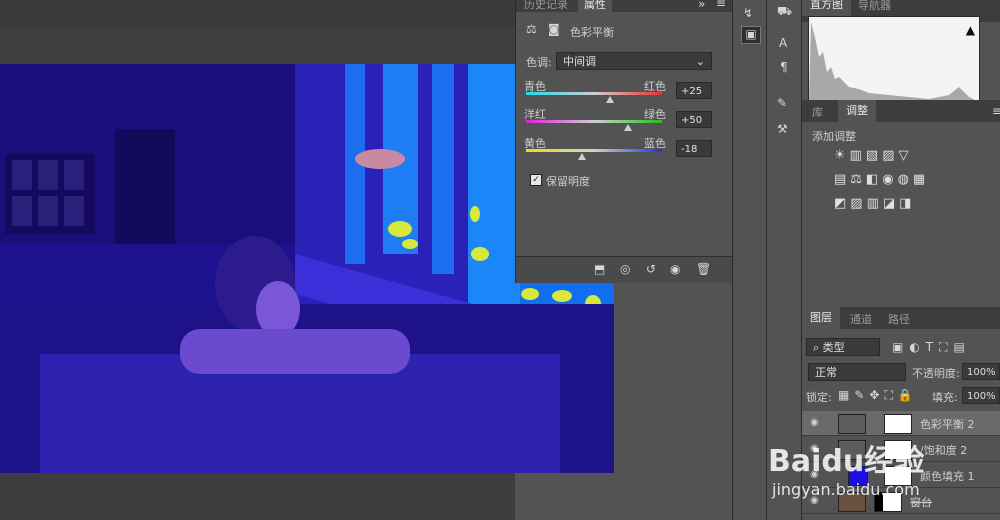  Describe the element at coordinates (846, 489) in the screenshot. I see `watermark-url: jingyan.baidu.com` at that location.